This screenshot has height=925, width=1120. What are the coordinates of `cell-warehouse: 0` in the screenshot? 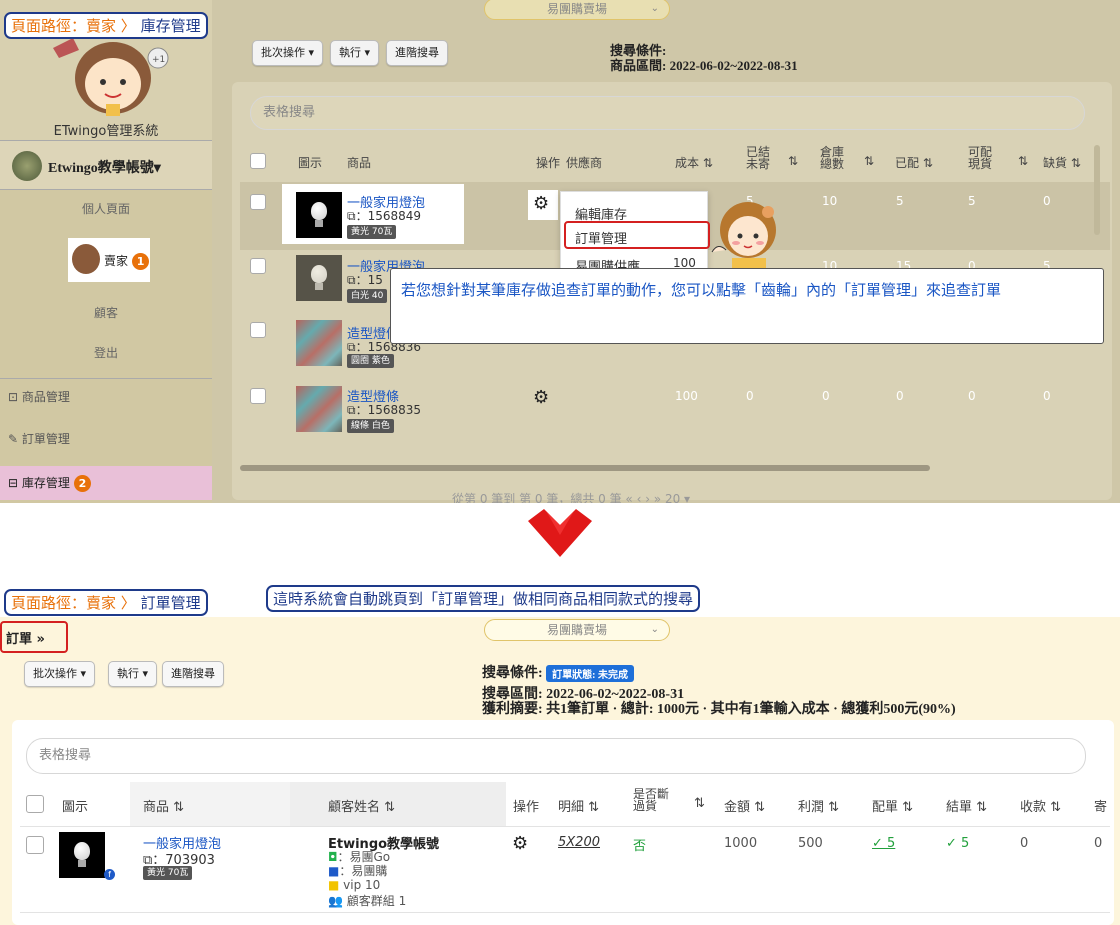 It's located at (826, 396).